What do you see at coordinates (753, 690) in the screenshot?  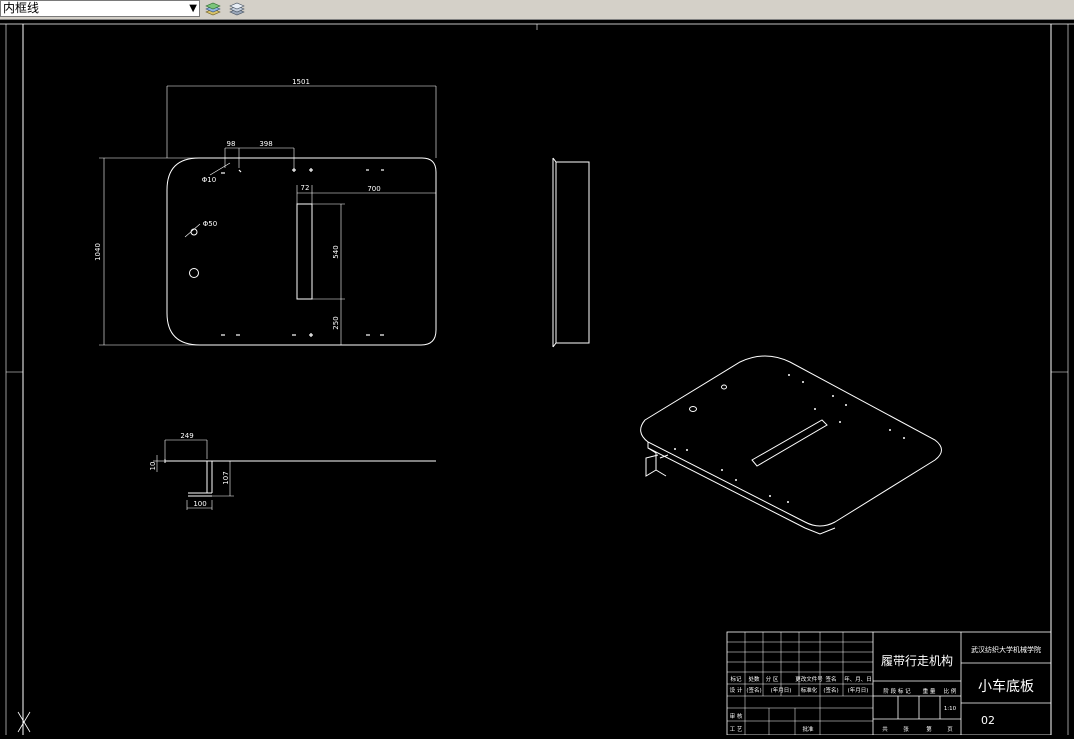 I see `tb-row2-c2: (签名)` at bounding box center [753, 690].